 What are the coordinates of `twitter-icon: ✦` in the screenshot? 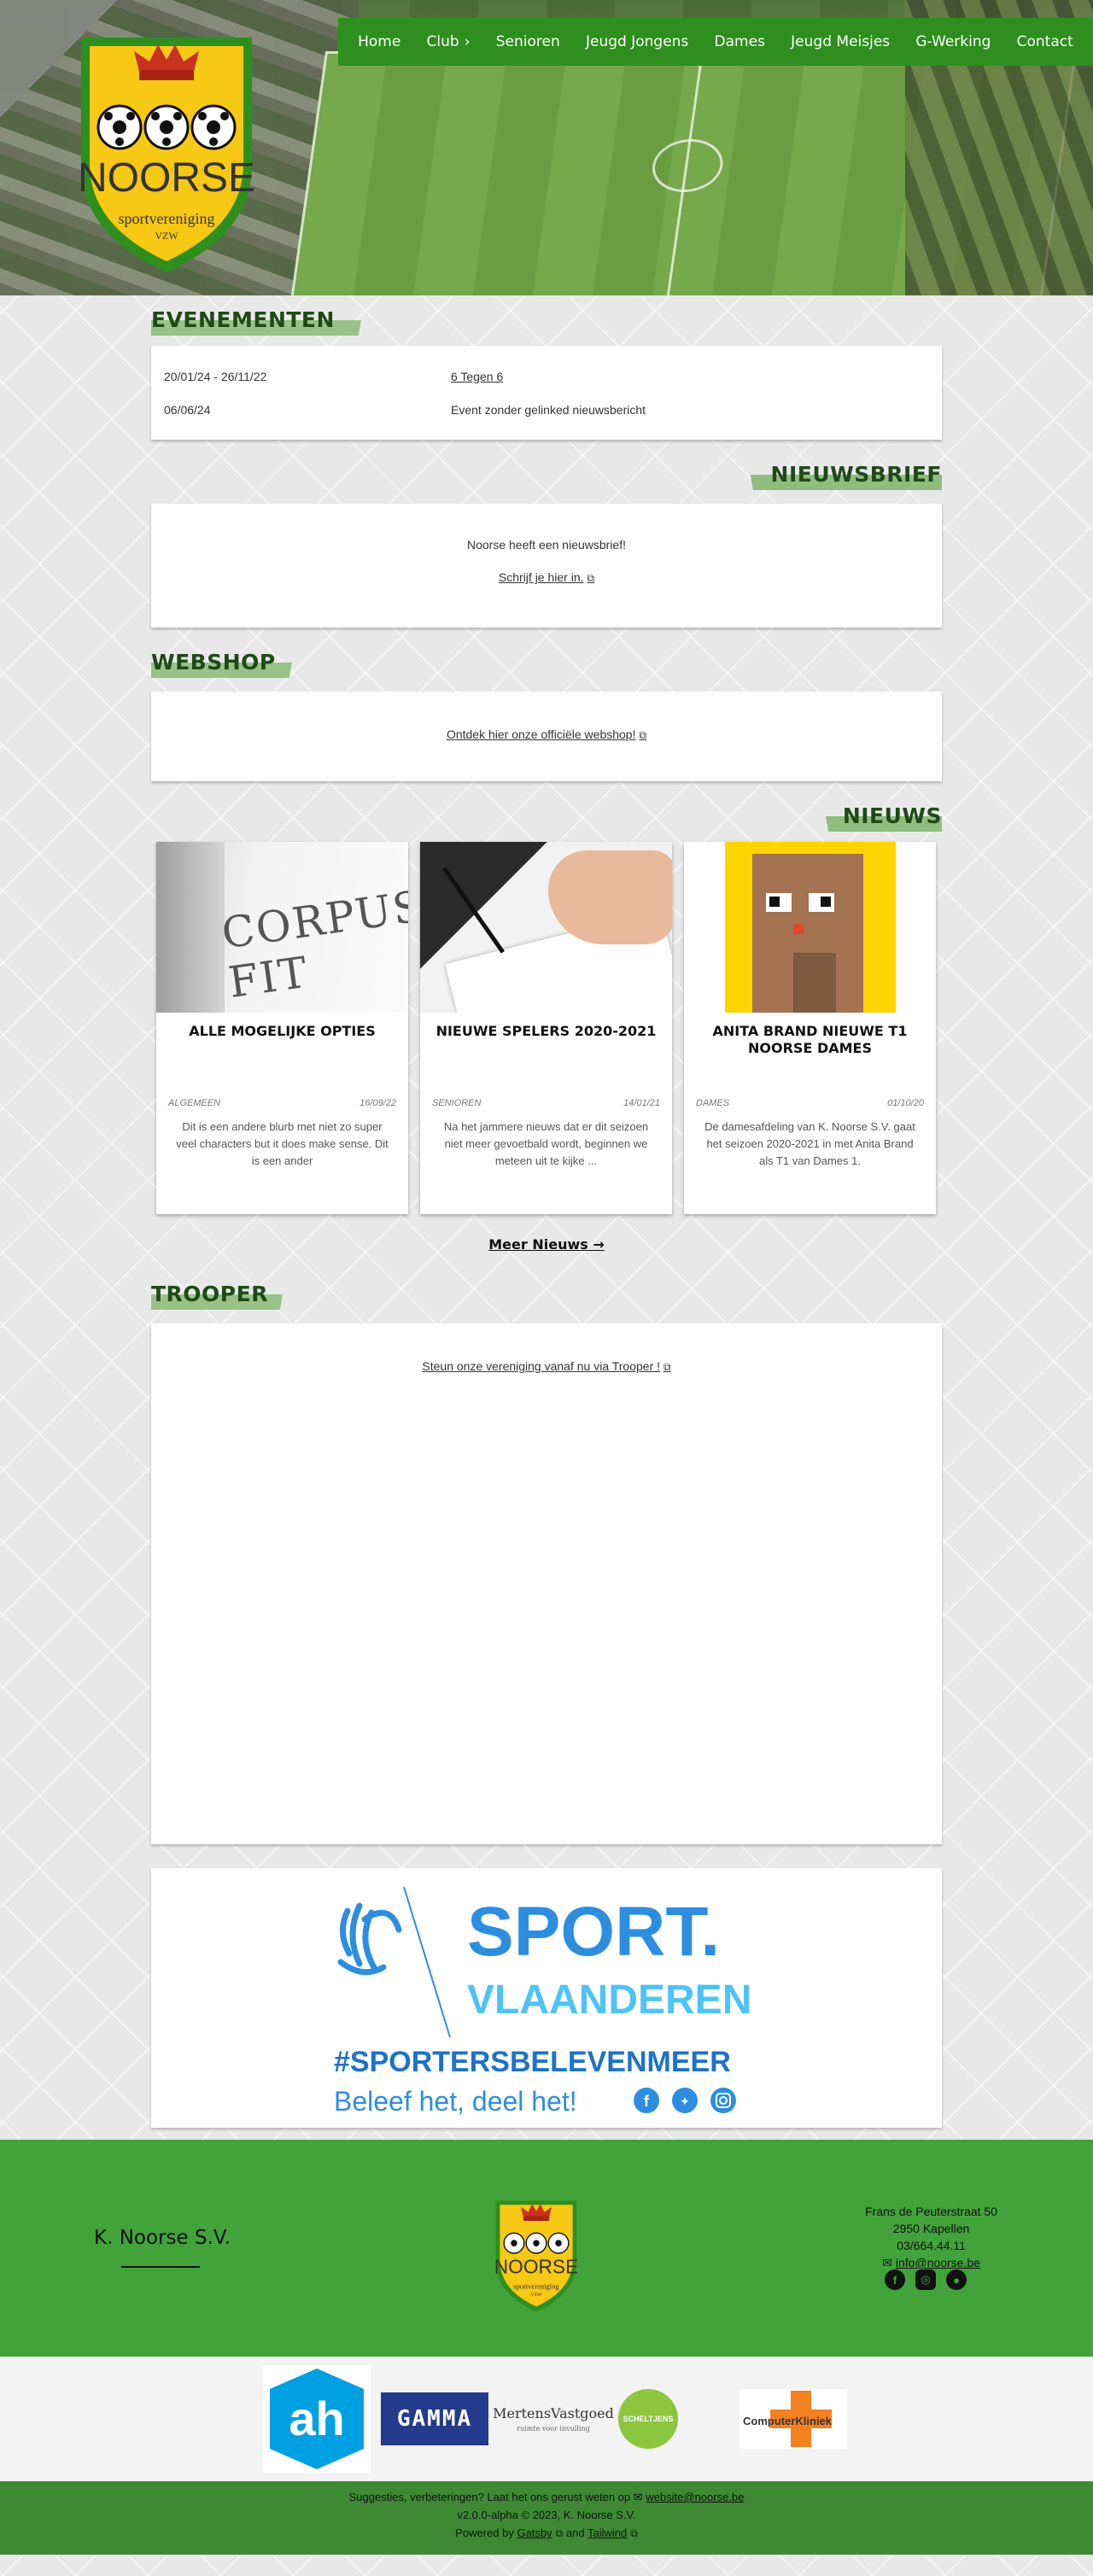 It's located at (685, 2100).